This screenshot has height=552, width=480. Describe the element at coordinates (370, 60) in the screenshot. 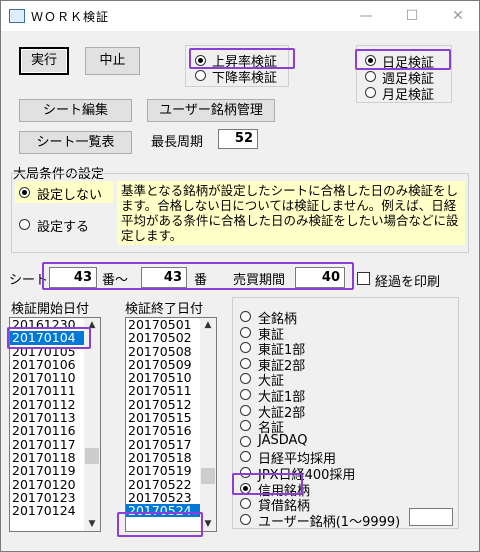

I see `daily-radio` at that location.